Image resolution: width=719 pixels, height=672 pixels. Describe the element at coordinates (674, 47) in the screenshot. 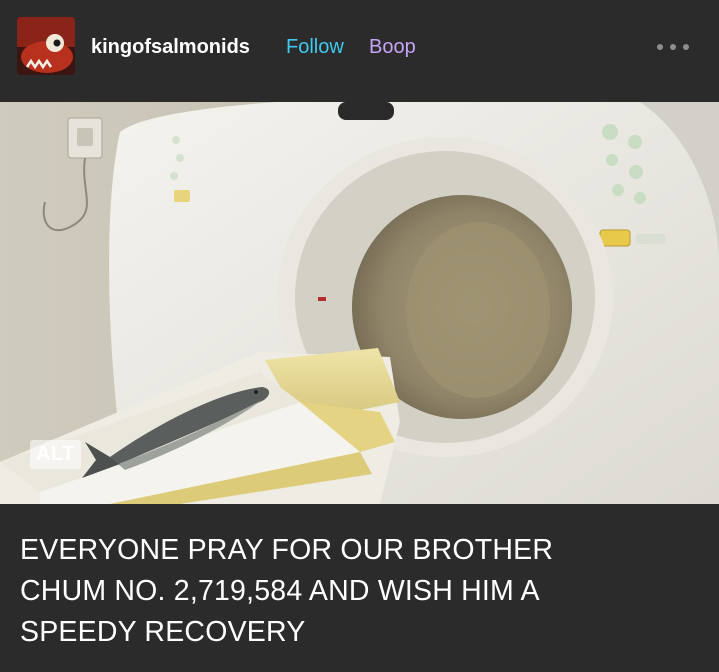

I see `more-options-icon` at that location.